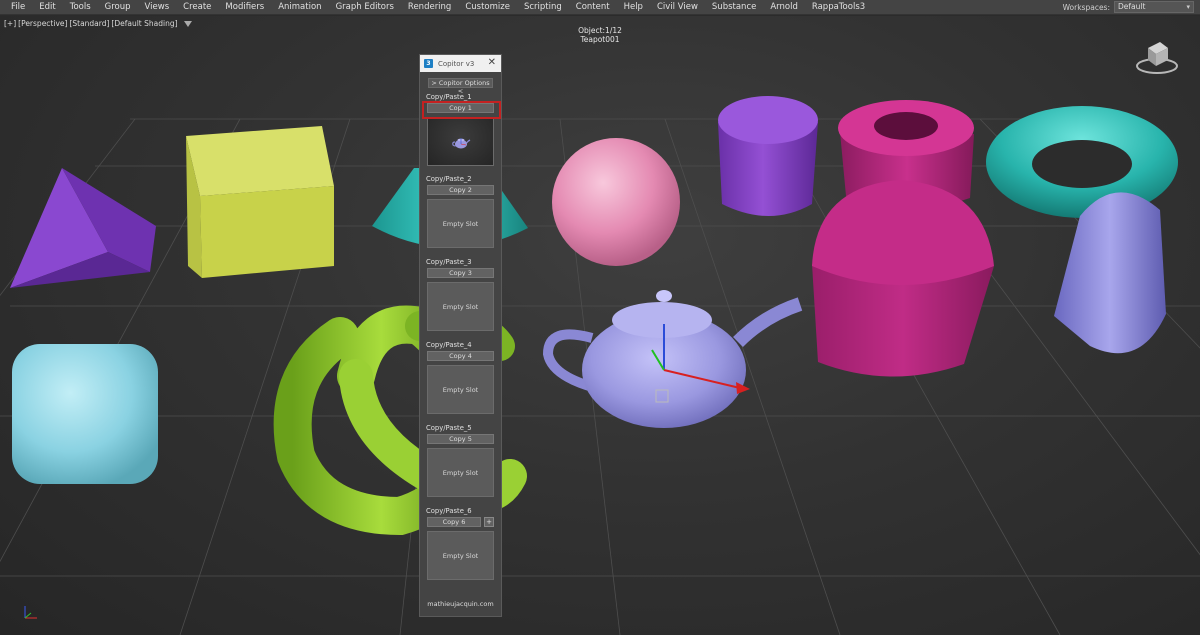  Describe the element at coordinates (260, 202) in the screenshot. I see `box-object` at that location.